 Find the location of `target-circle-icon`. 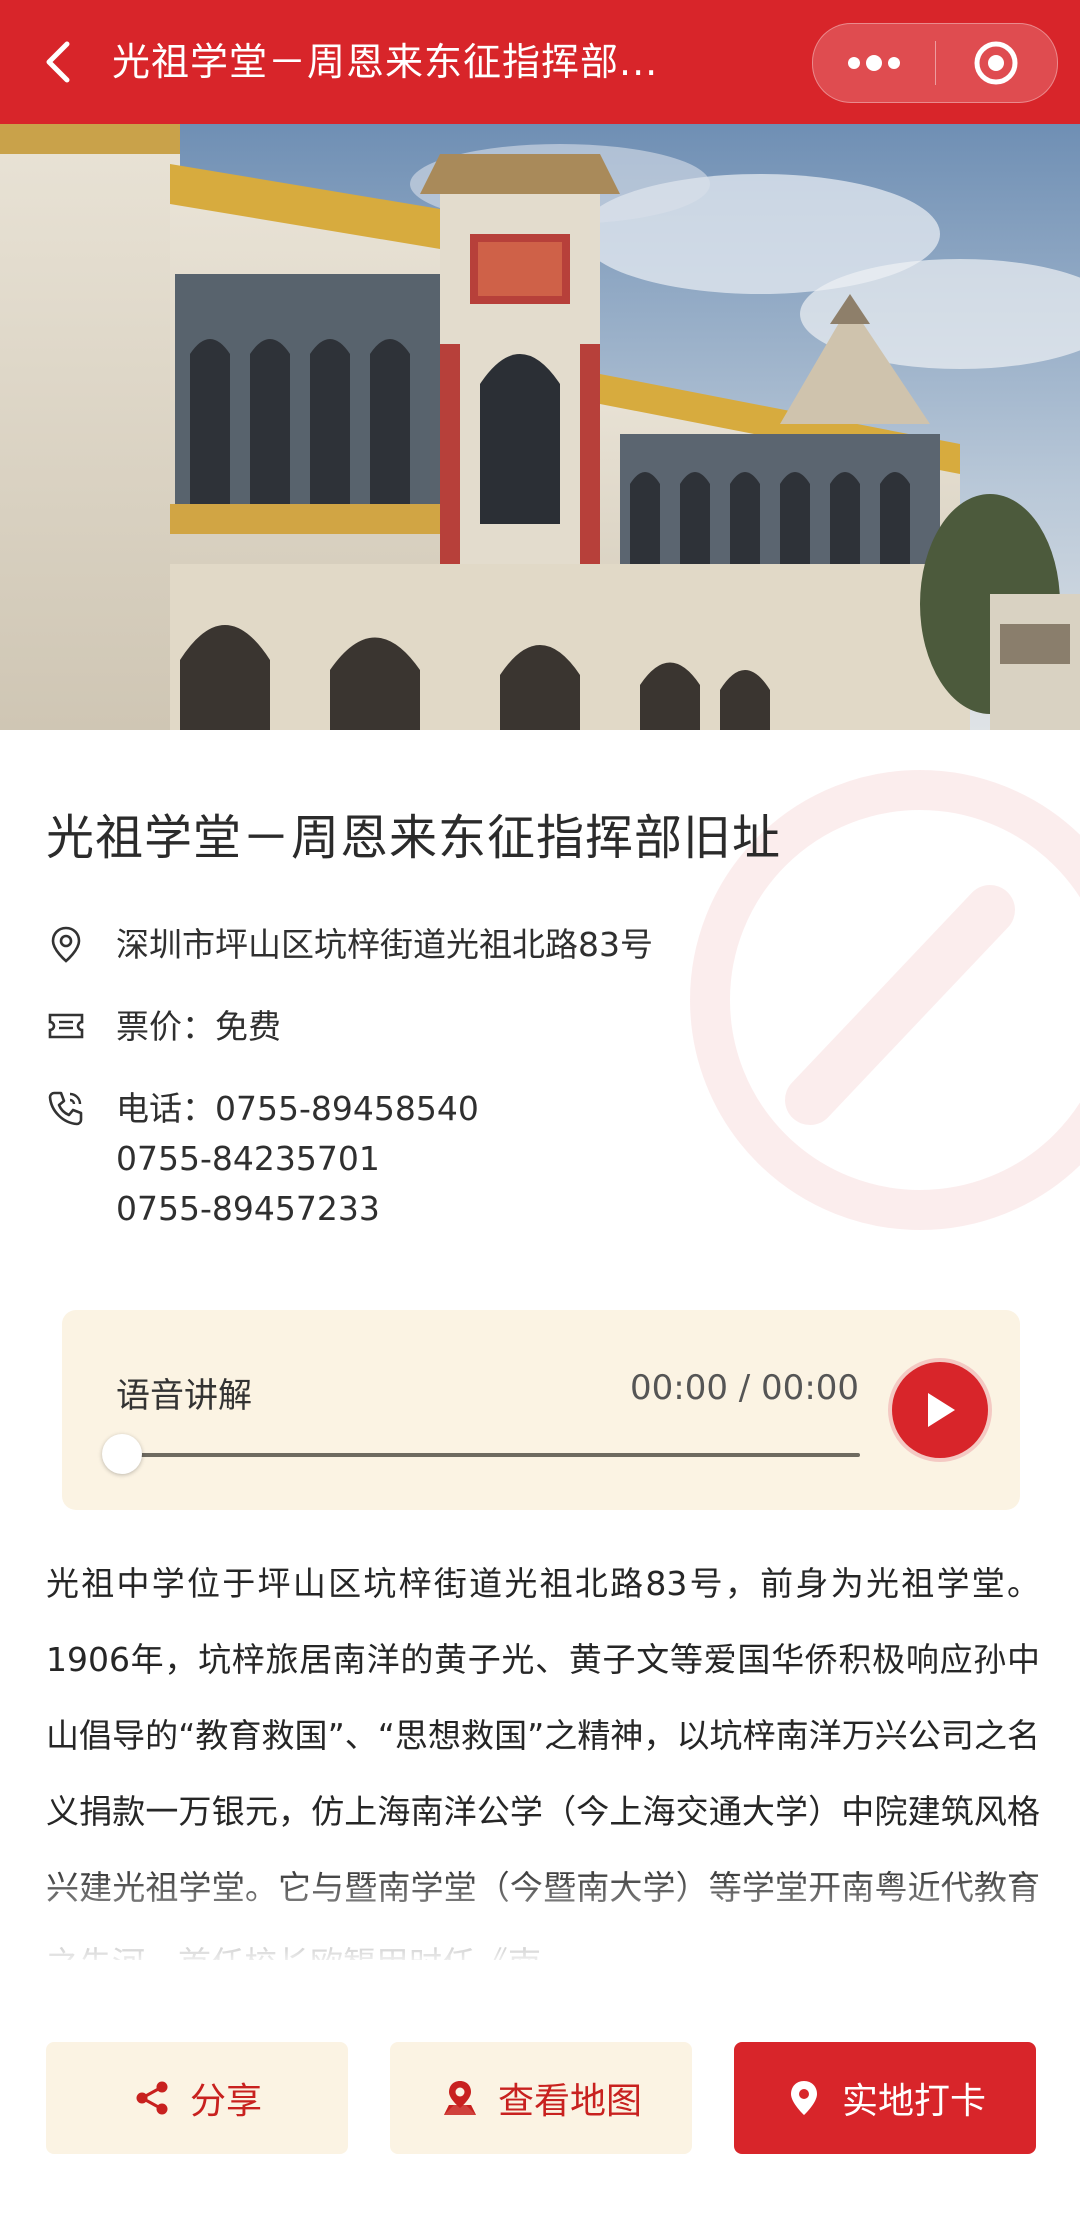

target-circle-icon is located at coordinates (996, 63).